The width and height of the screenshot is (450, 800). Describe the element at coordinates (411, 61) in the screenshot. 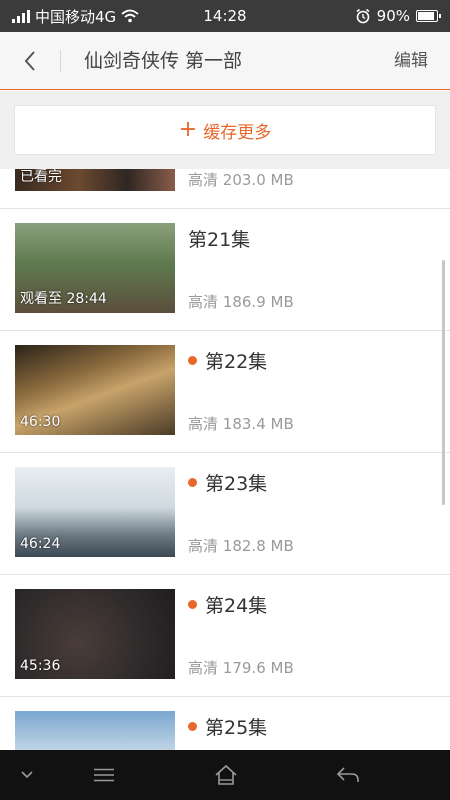

I see `edit-button: 编辑` at that location.